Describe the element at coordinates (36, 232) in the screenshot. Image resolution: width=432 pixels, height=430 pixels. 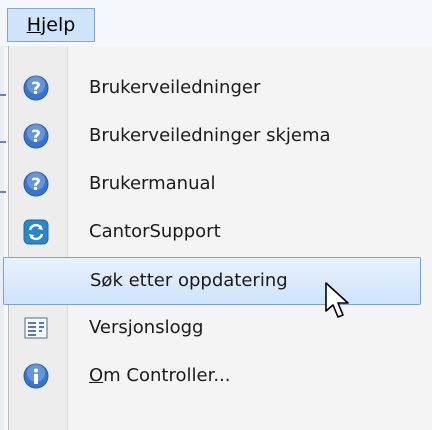
I see `support-icon` at that location.